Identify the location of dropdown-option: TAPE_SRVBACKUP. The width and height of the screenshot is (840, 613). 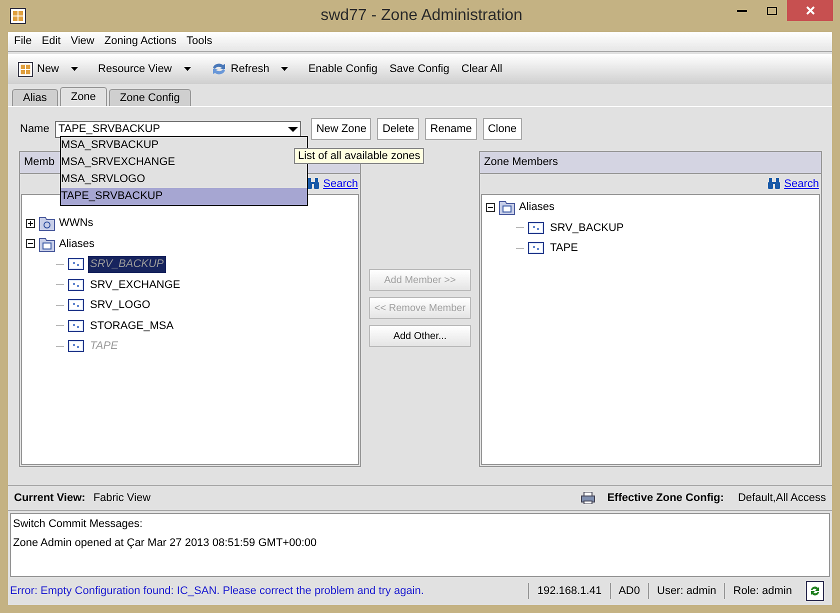
(184, 196).